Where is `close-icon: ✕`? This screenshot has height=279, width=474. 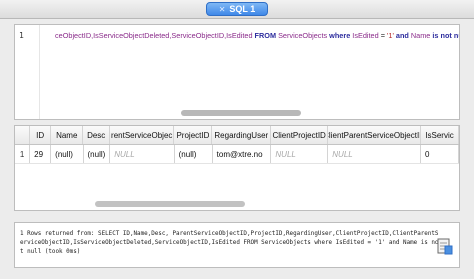 close-icon: ✕ is located at coordinates (222, 9).